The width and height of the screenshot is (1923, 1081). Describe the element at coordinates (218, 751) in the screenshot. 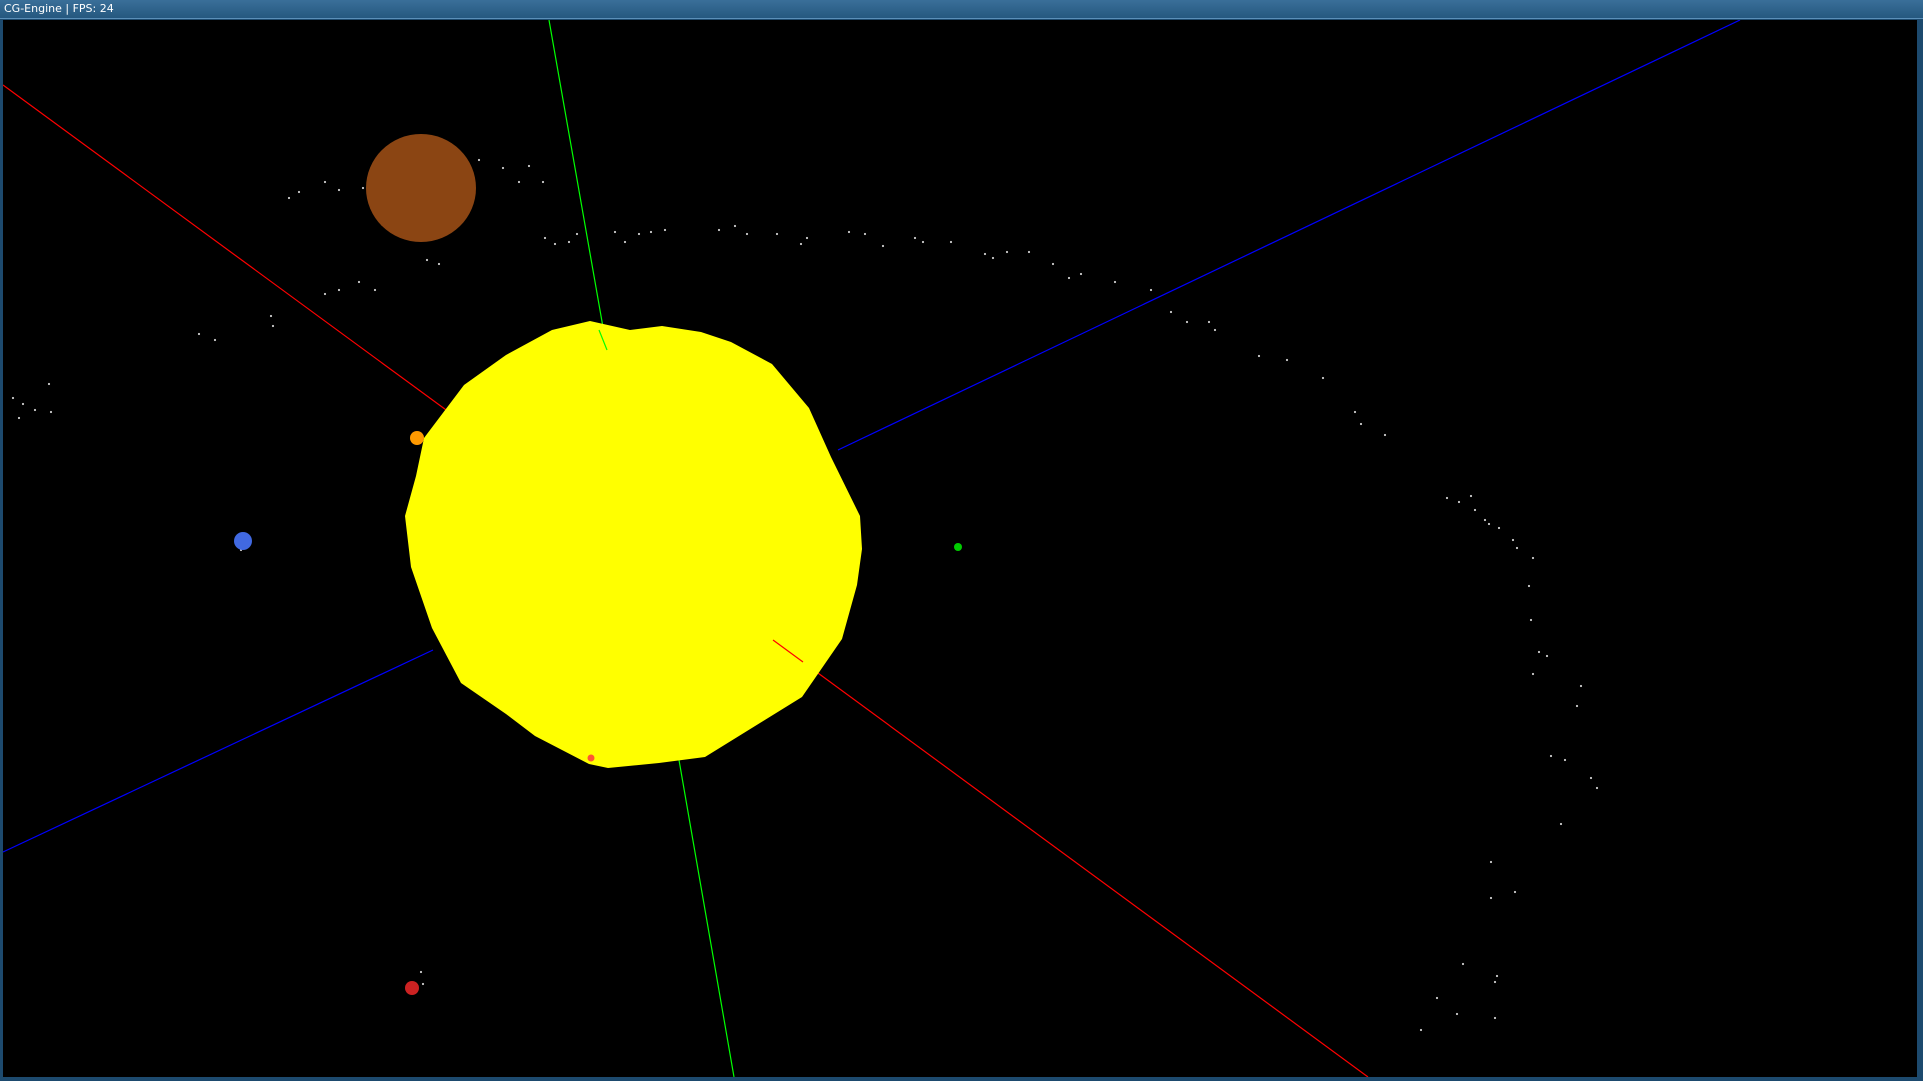

I see `z-axis-line-lower` at that location.